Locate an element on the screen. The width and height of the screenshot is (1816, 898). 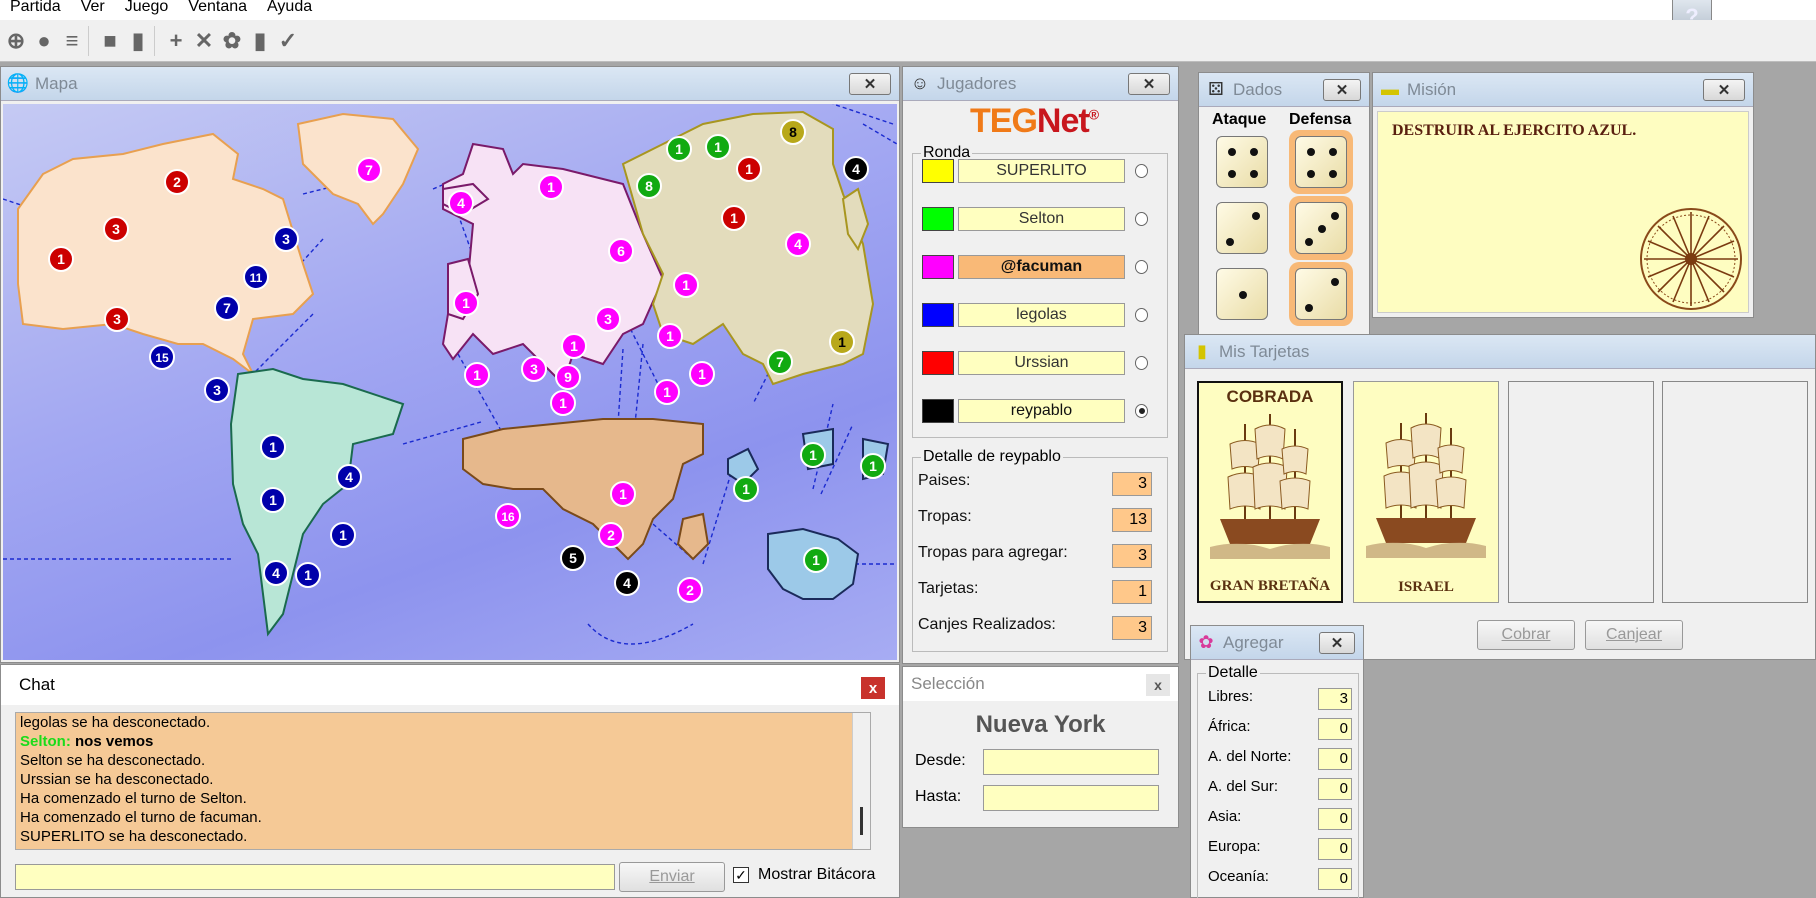
selected-country: Nueva York is located at coordinates (1040, 724).